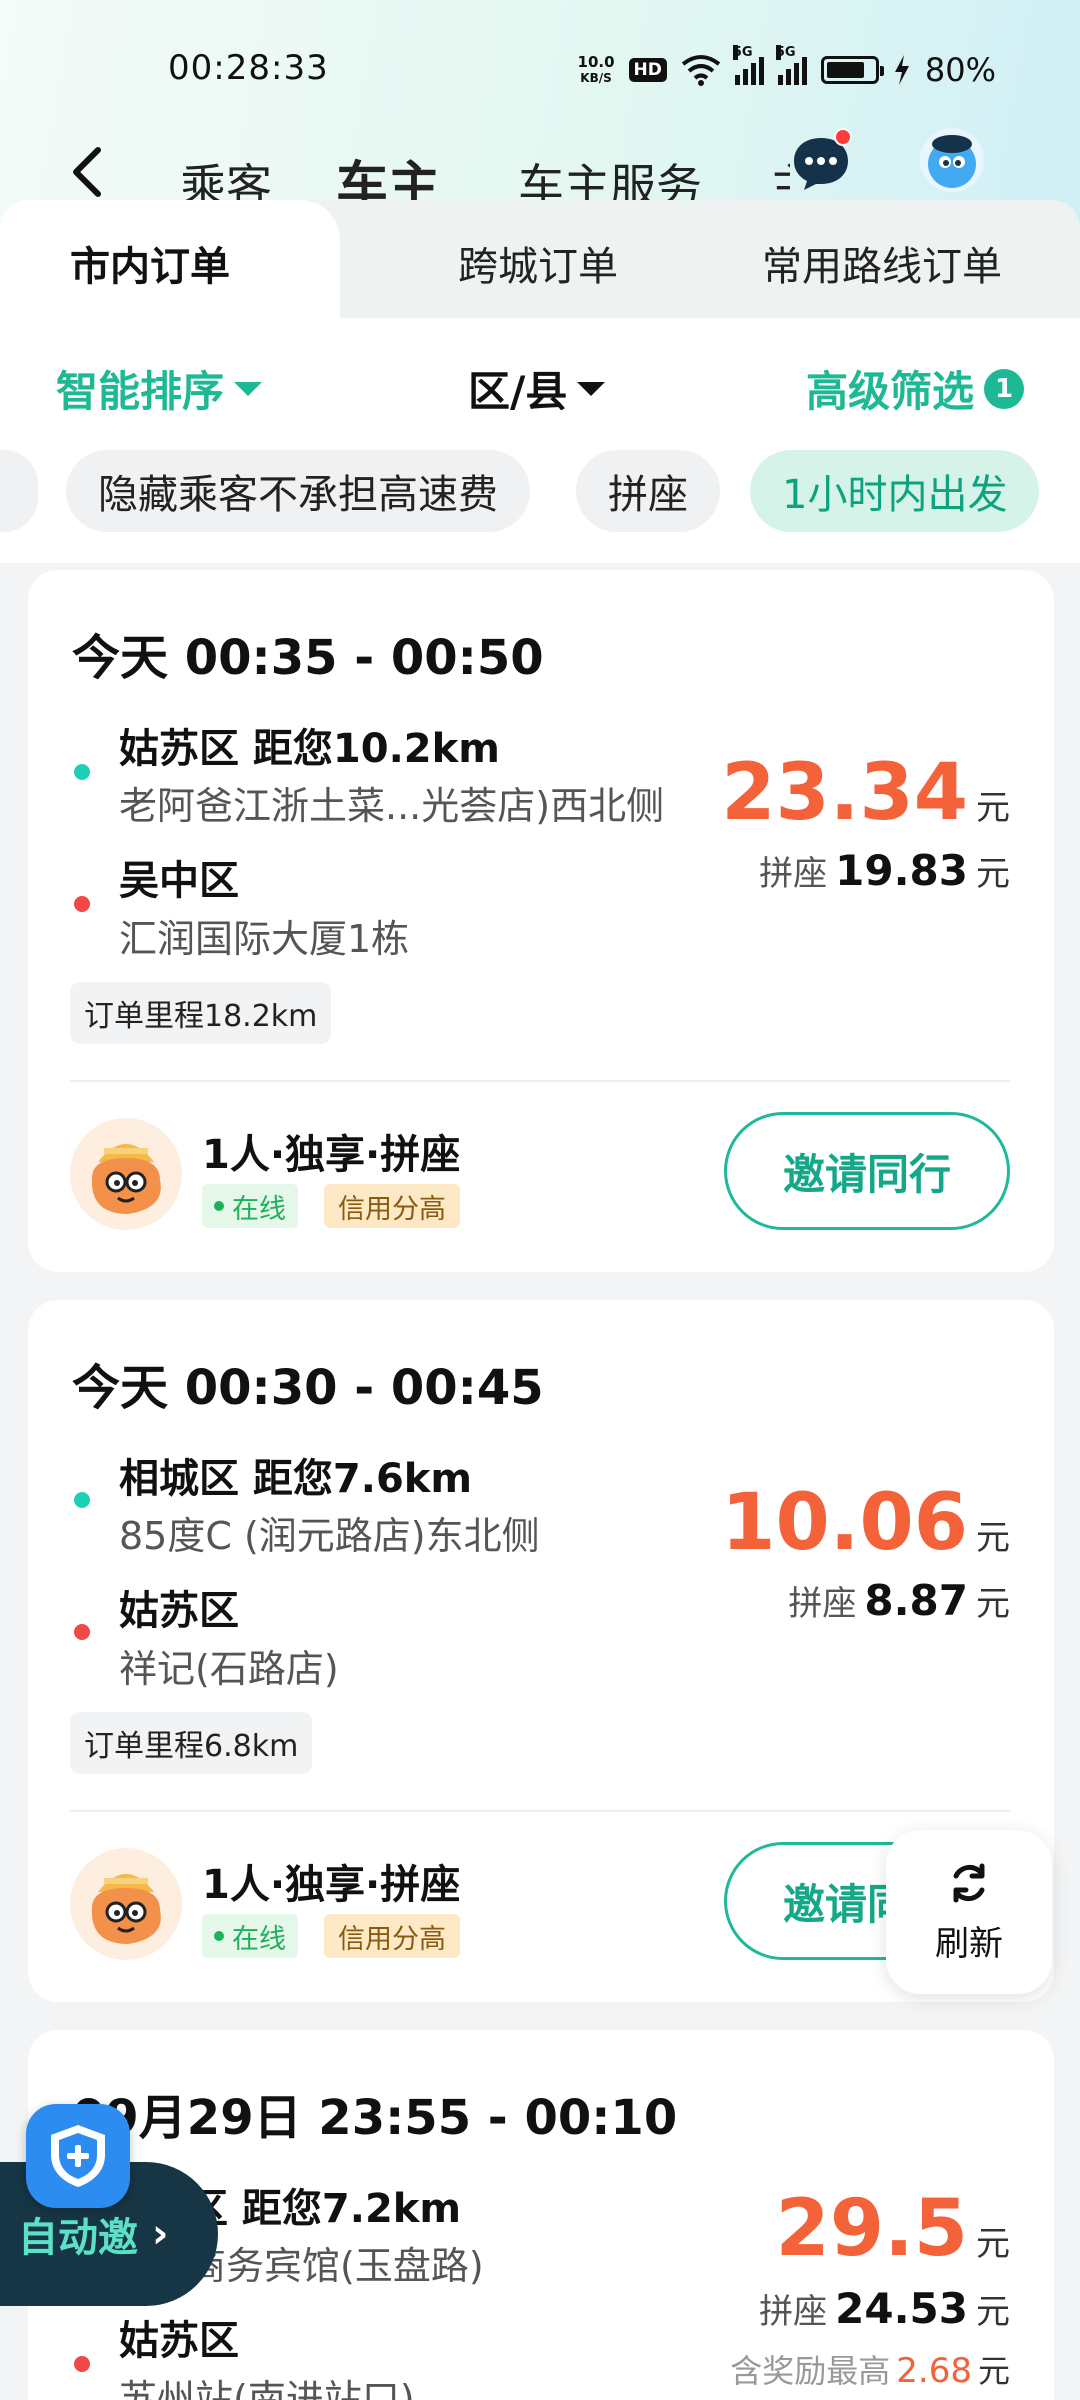 This screenshot has height=2400, width=1080. Describe the element at coordinates (150, 263) in the screenshot. I see `tab-city-orders: 市内订单` at that location.